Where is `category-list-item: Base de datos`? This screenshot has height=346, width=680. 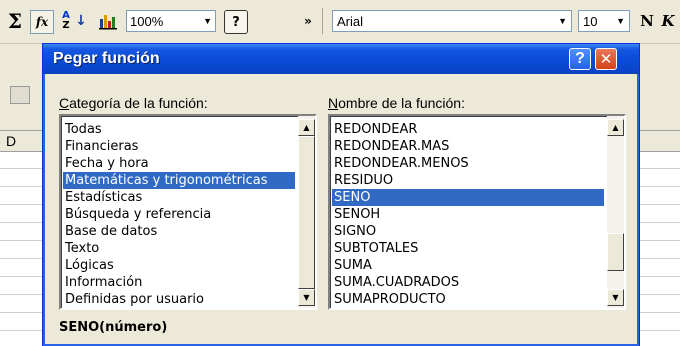
category-list-item: Base de datos is located at coordinates (179, 231).